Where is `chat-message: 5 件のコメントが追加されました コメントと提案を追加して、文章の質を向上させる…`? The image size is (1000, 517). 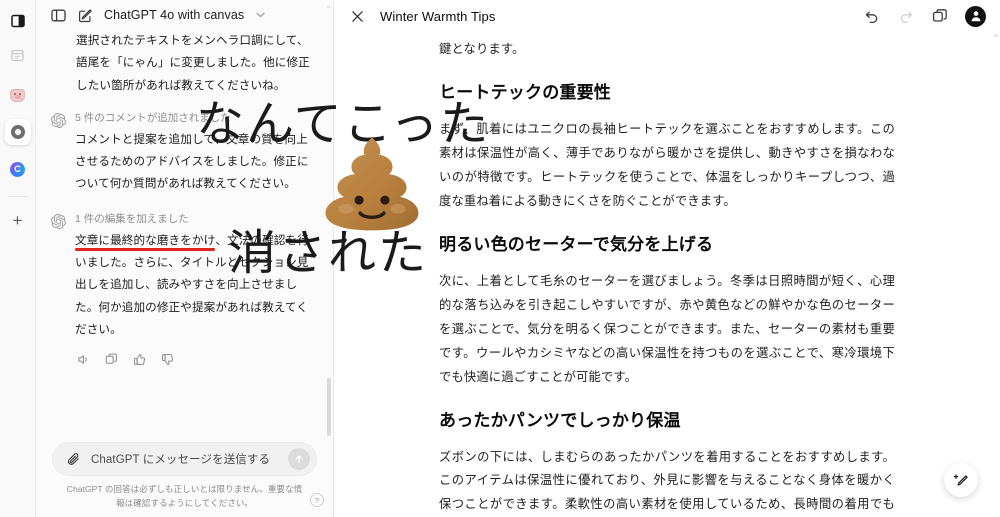 chat-message: 5 件のコメントが追加されました コメントと提案を追加して、文章の質を向上させる… is located at coordinates (184, 153).